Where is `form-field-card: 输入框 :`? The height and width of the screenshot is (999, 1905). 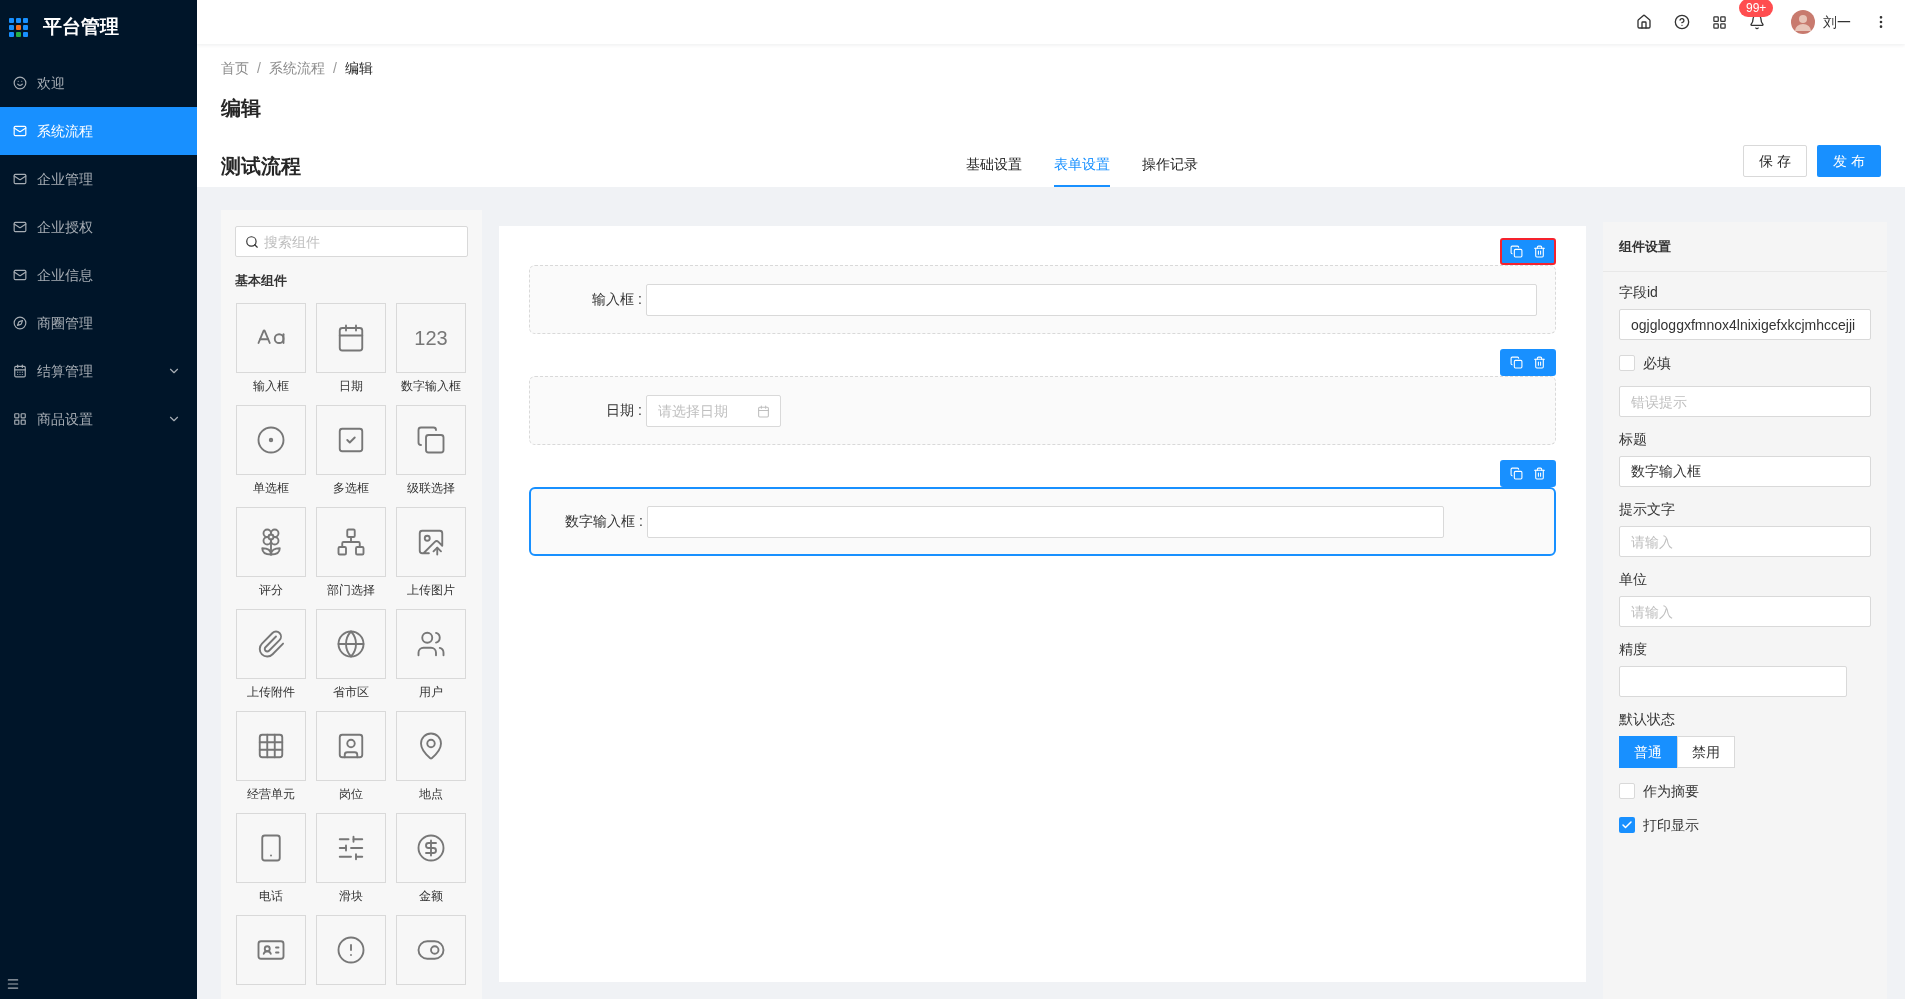
form-field-card: 输入框 : is located at coordinates (1042, 299).